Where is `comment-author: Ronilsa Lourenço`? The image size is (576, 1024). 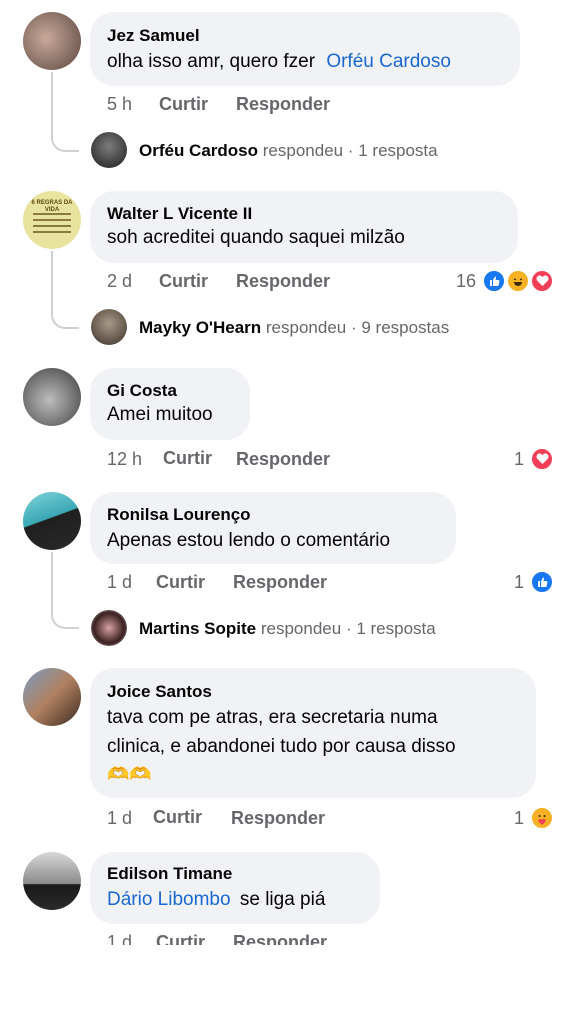
comment-author: Ronilsa Lourenço is located at coordinates (179, 515).